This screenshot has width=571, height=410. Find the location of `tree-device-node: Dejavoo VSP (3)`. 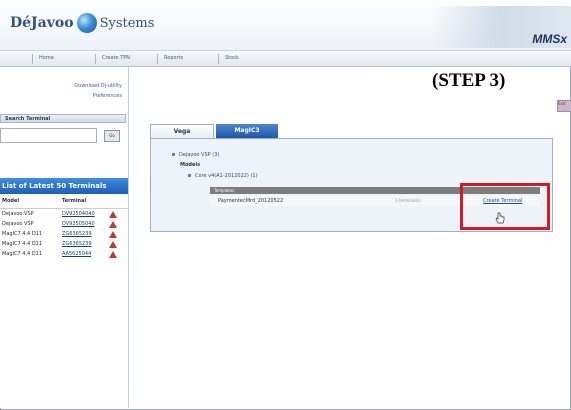

tree-device-node: Dejavoo VSP (3) is located at coordinates (195, 155).